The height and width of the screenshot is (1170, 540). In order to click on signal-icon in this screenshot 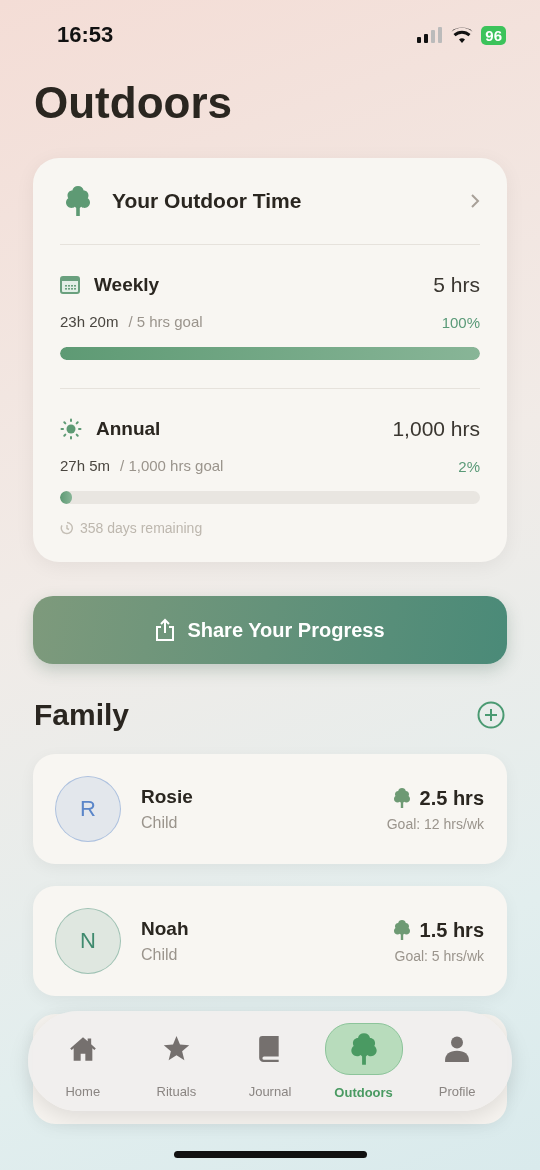, I will do `click(430, 35)`.